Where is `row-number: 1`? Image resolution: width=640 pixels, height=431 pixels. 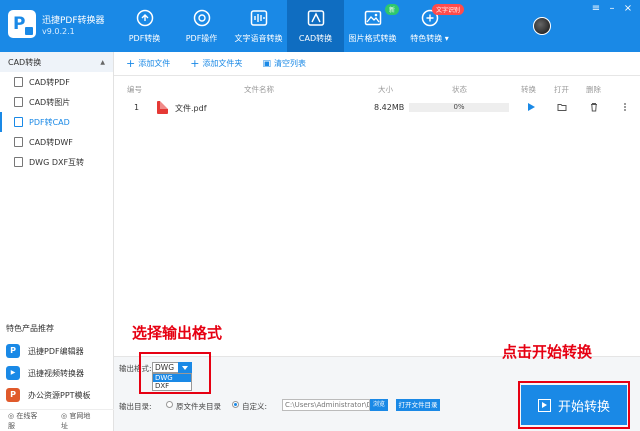
row-number: 1 is located at coordinates (137, 107).